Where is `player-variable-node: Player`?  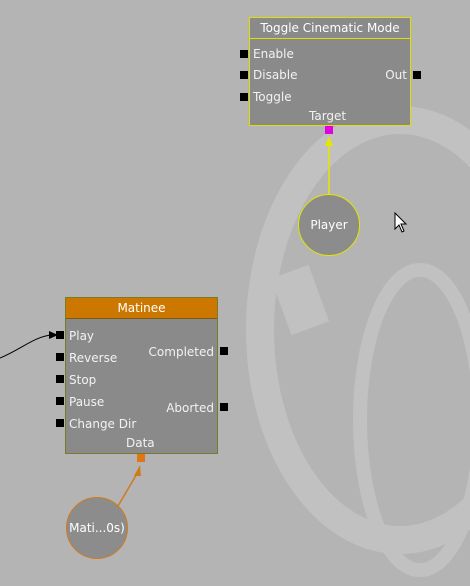
player-variable-node: Player is located at coordinates (329, 225).